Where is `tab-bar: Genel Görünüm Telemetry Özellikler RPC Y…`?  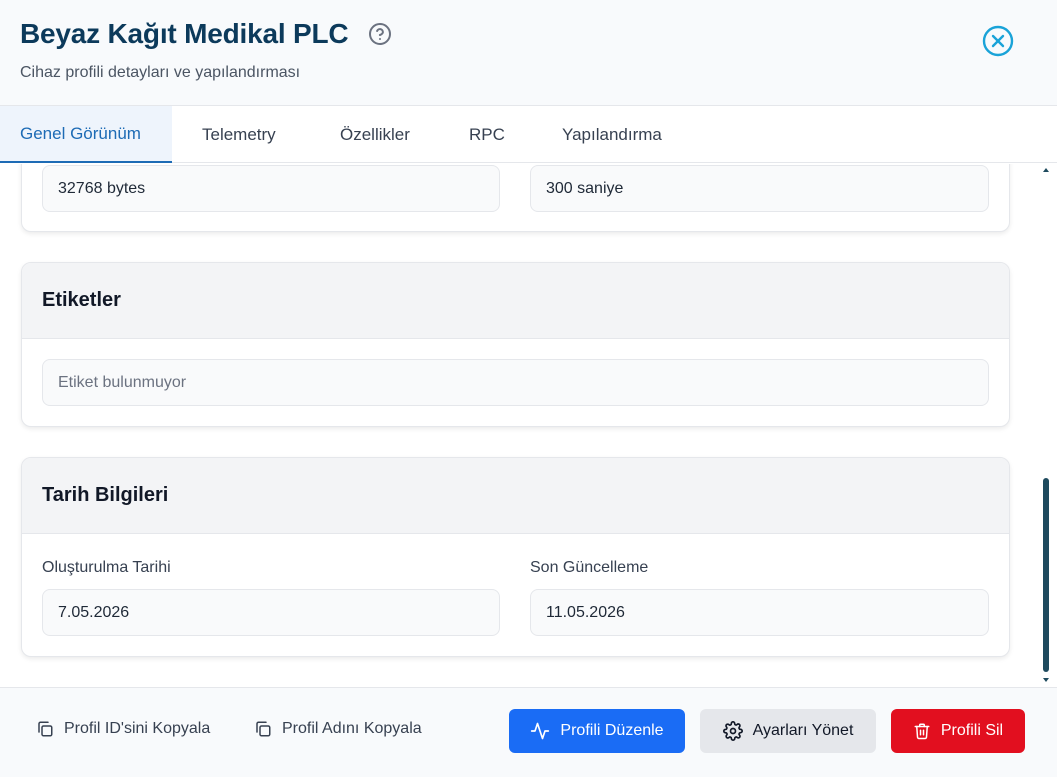
tab-bar: Genel Görünüm Telemetry Özellikler RPC Y… is located at coordinates (528, 134).